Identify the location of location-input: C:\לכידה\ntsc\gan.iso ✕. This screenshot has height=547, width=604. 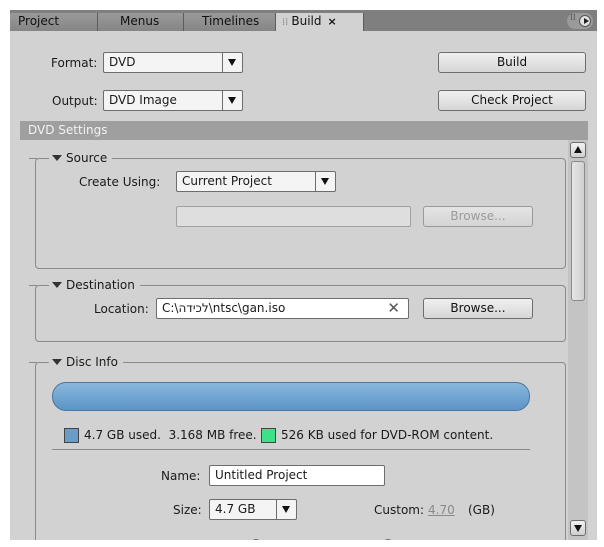
(282, 308).